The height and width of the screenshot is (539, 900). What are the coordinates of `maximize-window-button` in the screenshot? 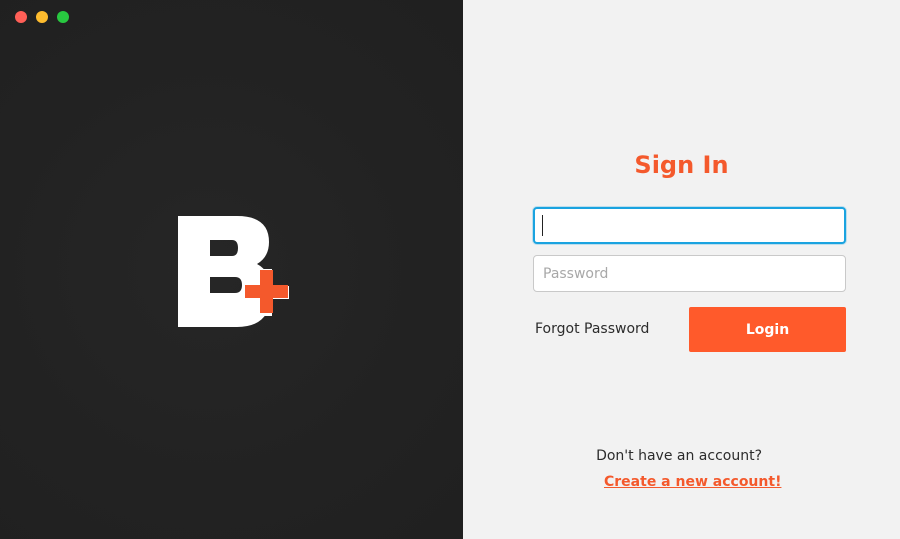 It's located at (63, 17).